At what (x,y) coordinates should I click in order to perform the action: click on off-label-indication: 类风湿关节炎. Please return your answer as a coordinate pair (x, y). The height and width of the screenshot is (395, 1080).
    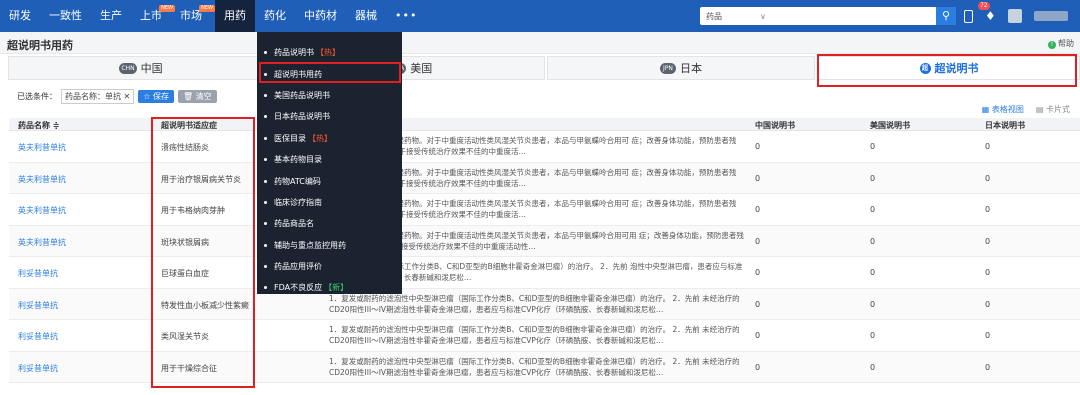
    Looking at the image, I should click on (185, 336).